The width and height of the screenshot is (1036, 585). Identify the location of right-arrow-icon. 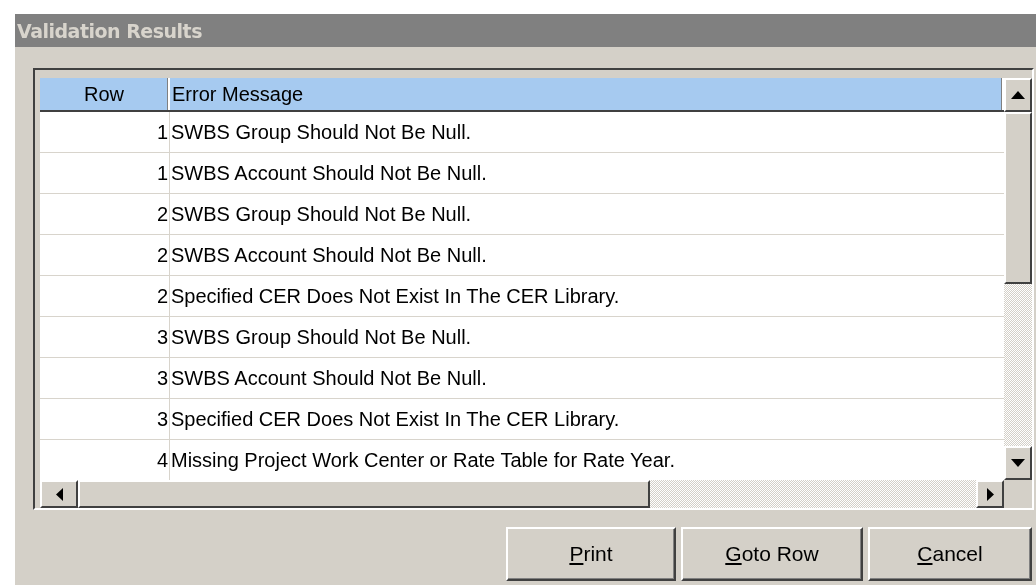
(990, 494).